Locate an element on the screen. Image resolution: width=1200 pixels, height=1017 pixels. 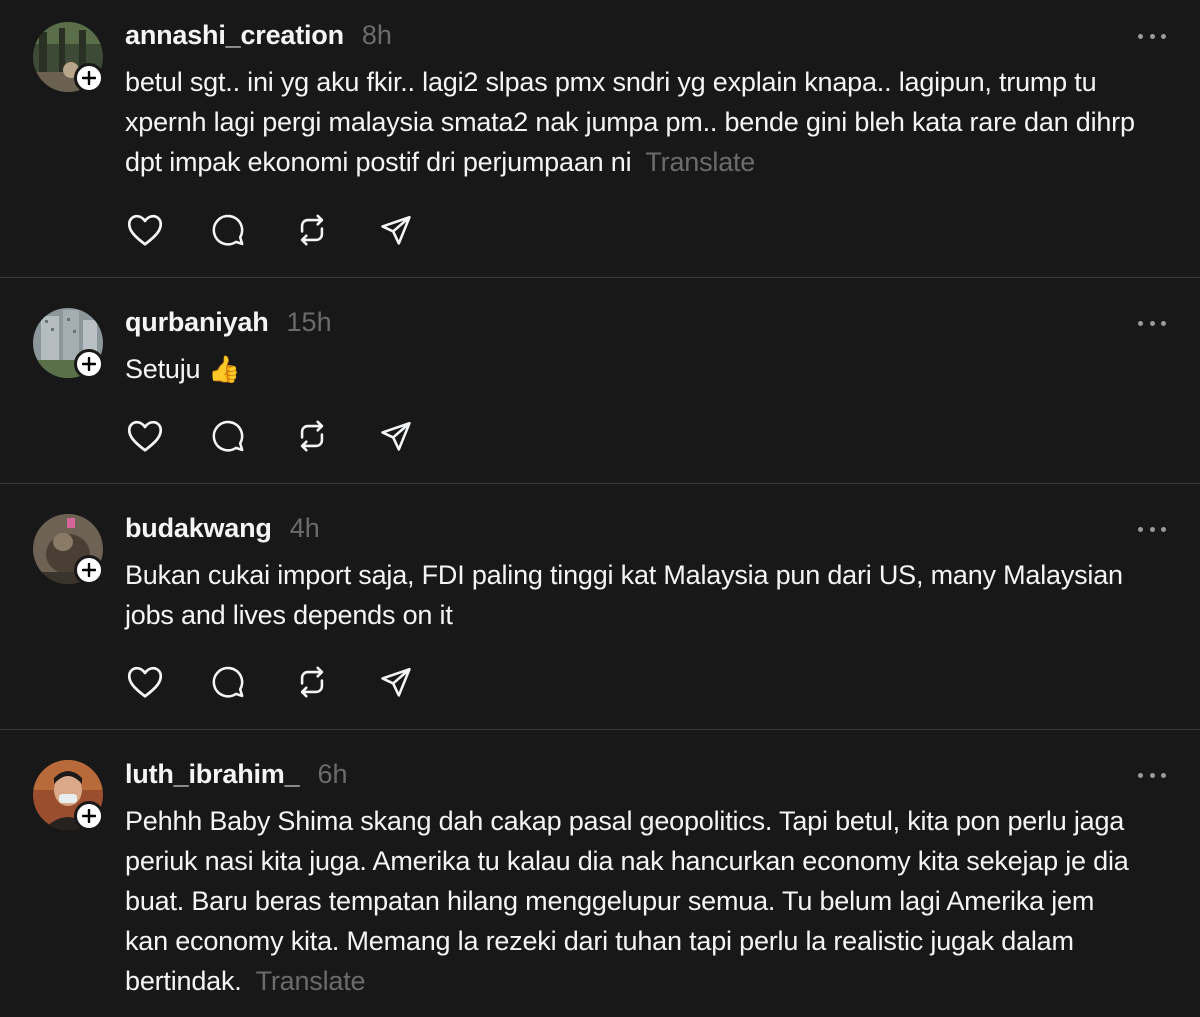
post-time: 6h is located at coordinates (332, 774).